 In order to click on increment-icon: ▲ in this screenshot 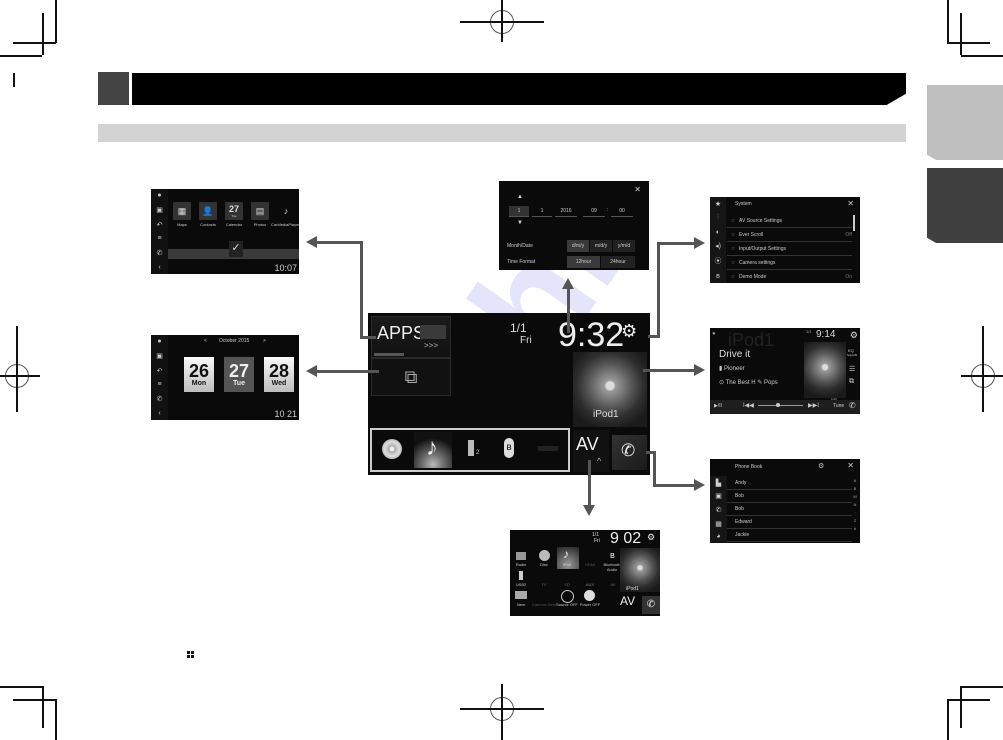, I will do `click(520, 197)`.